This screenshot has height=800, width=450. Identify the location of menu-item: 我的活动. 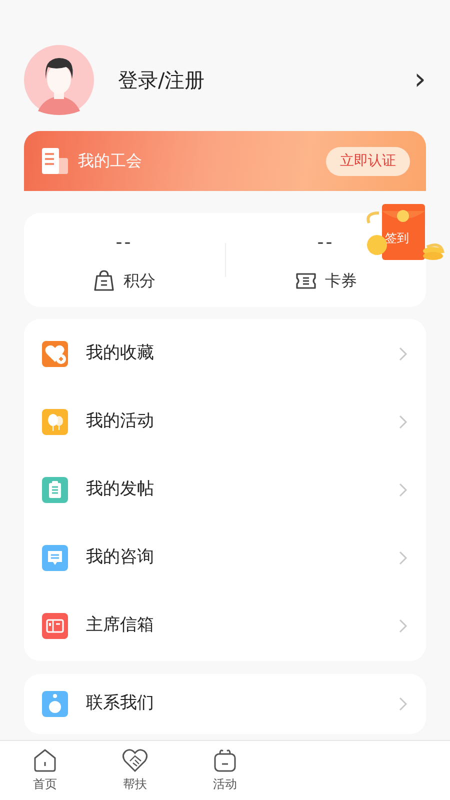
(225, 422).